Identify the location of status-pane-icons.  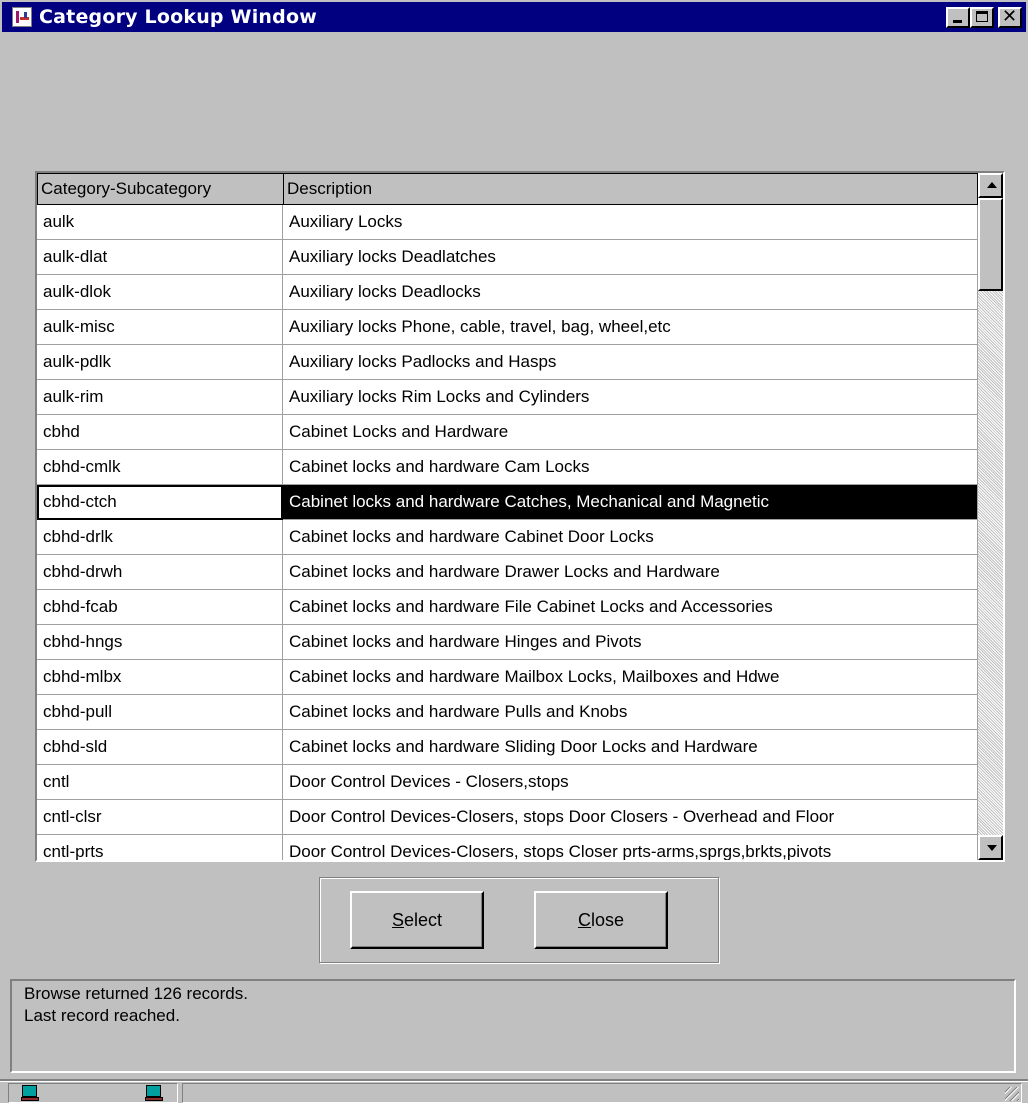
(93, 1093).